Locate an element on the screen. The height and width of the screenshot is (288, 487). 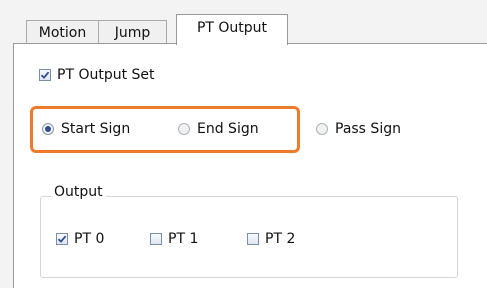
pt0-checkbox: PT 0 is located at coordinates (80, 239).